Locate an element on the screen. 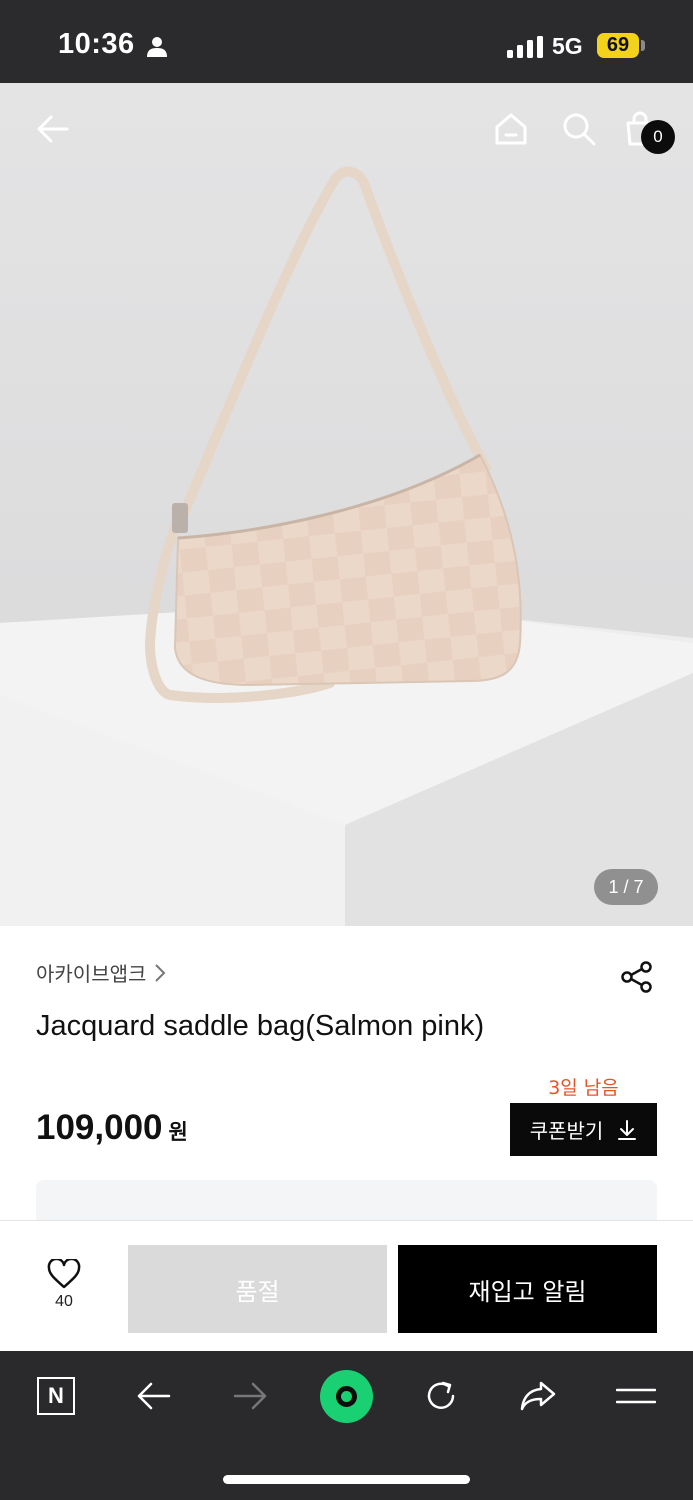 The height and width of the screenshot is (1500, 693). search-button is located at coordinates (579, 129).